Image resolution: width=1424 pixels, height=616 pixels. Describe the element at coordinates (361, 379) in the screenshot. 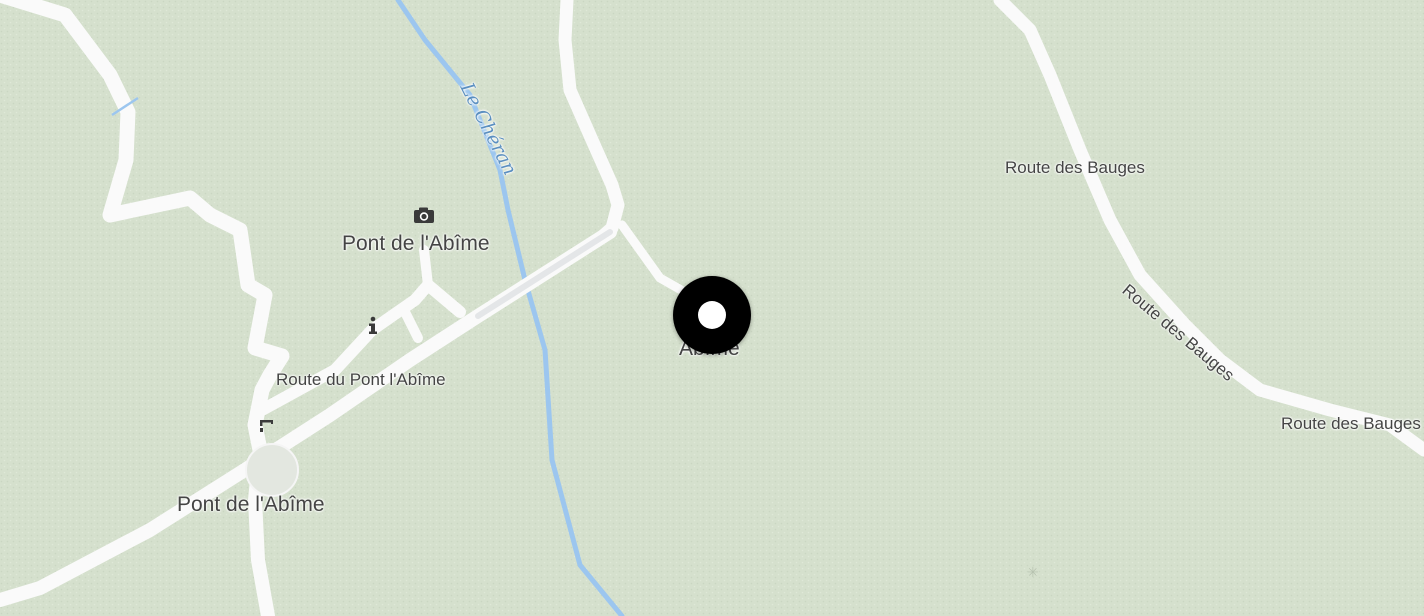

I see `road-label-route-du-pont: Route du Pont l'Abîme` at that location.